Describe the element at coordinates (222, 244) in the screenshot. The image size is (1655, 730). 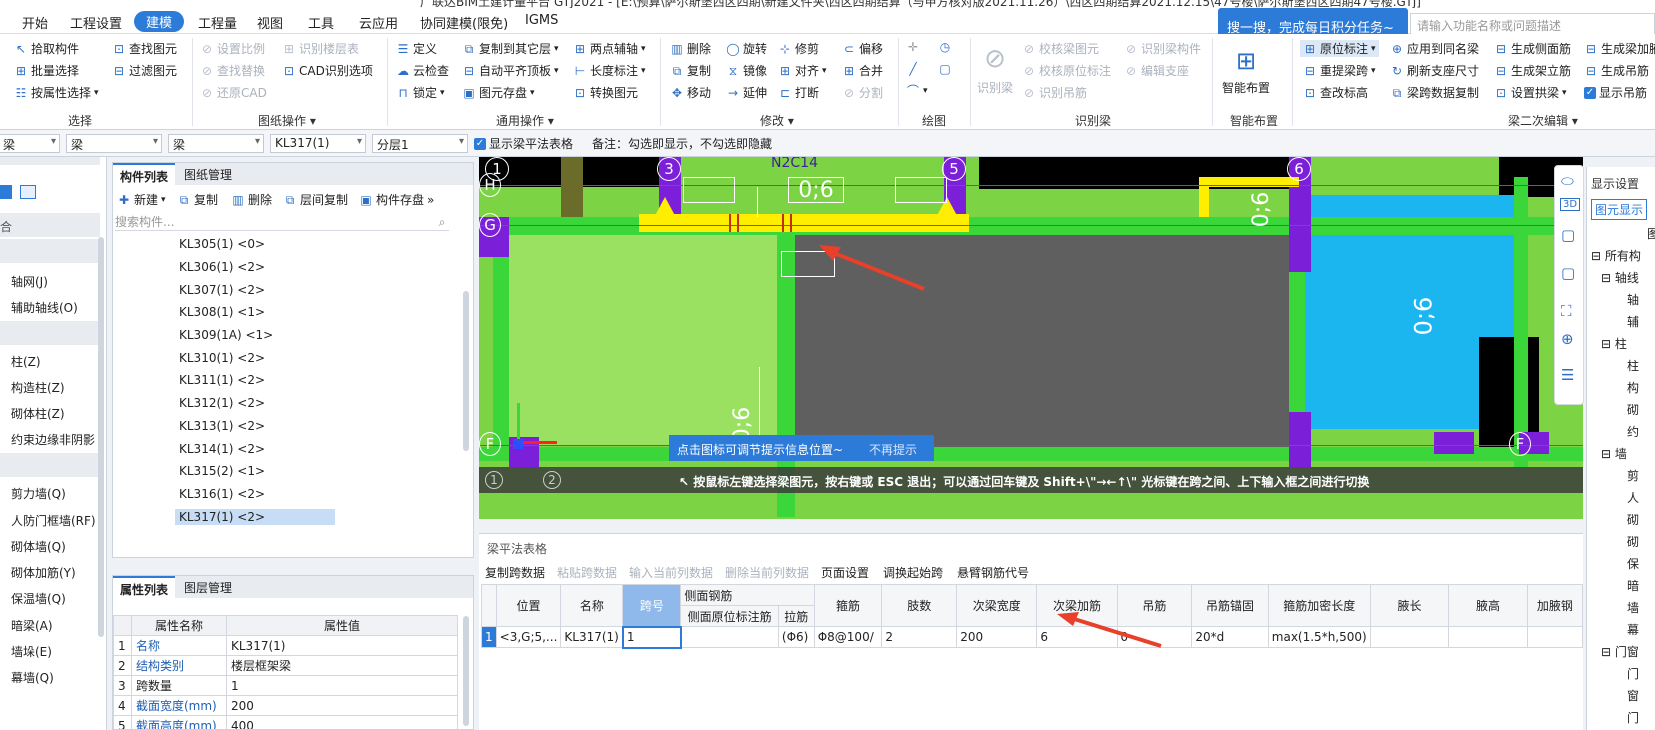
I see `list-item: KL305(1) <0>` at that location.